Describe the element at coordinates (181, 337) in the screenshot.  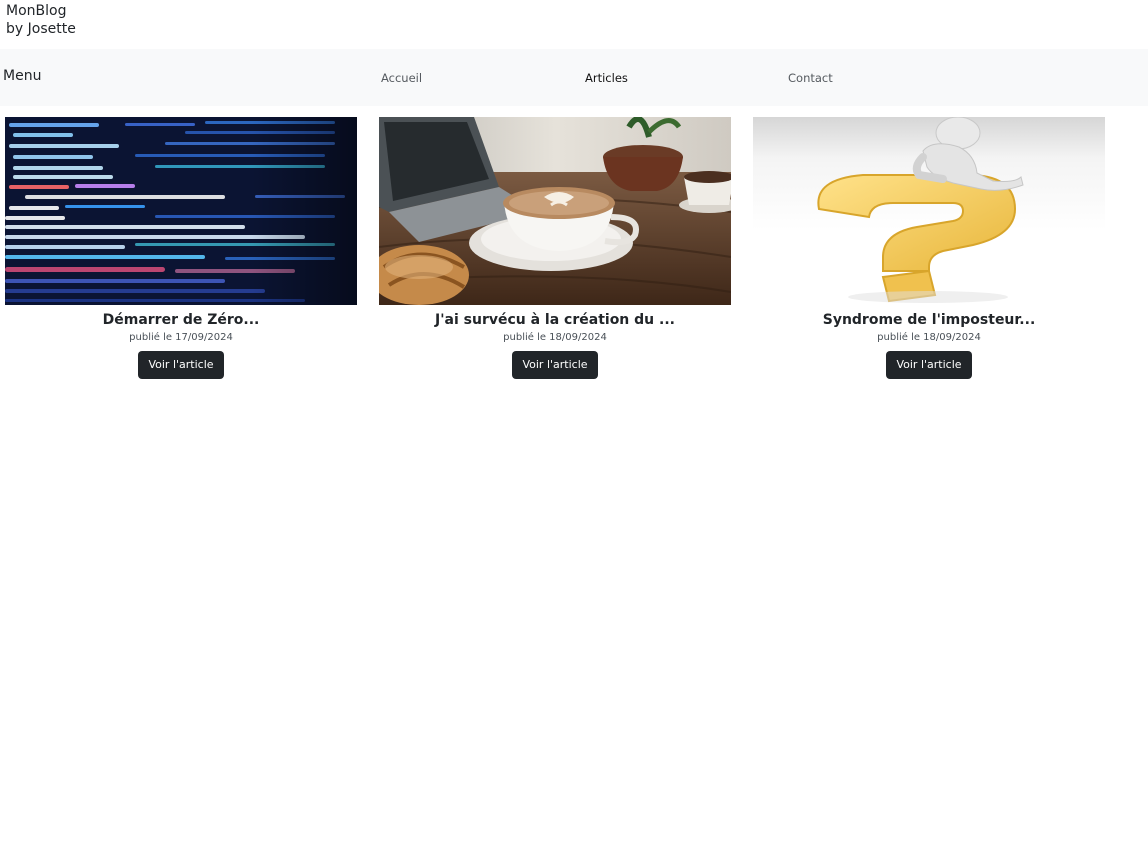
I see `article-date: publié le 17/09/2024` at that location.